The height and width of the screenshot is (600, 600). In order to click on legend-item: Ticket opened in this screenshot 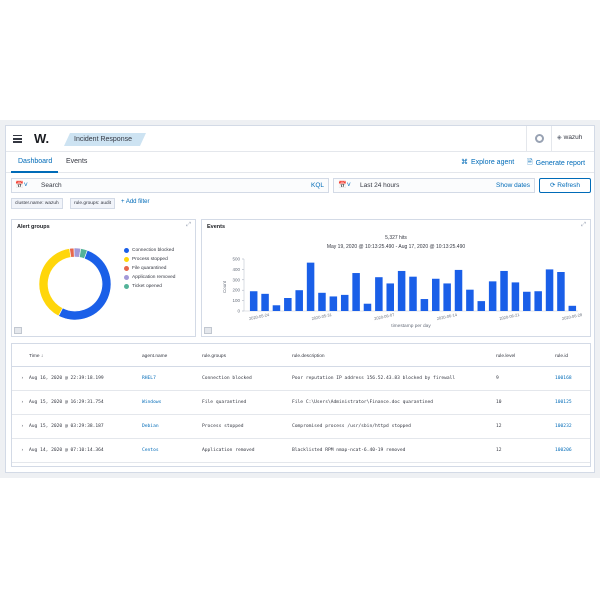, I will do `click(143, 286)`.